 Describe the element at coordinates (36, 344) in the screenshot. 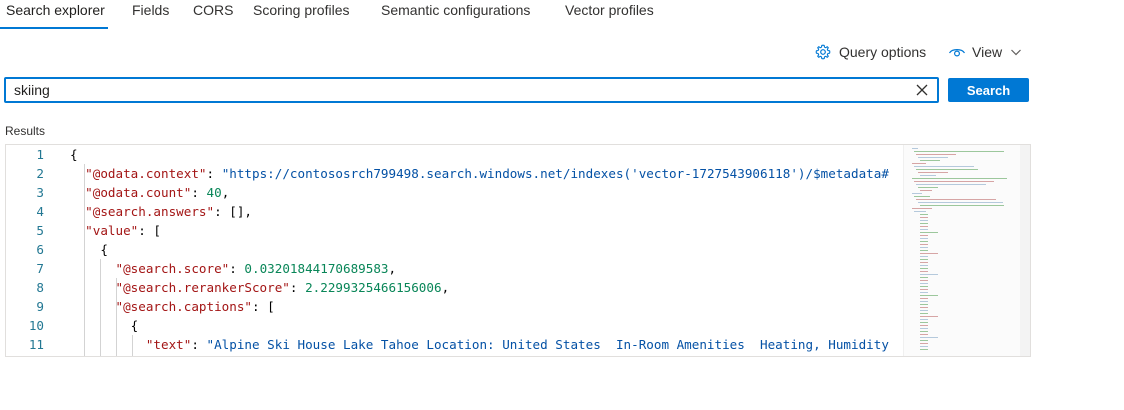

I see `line-number: 11` at that location.